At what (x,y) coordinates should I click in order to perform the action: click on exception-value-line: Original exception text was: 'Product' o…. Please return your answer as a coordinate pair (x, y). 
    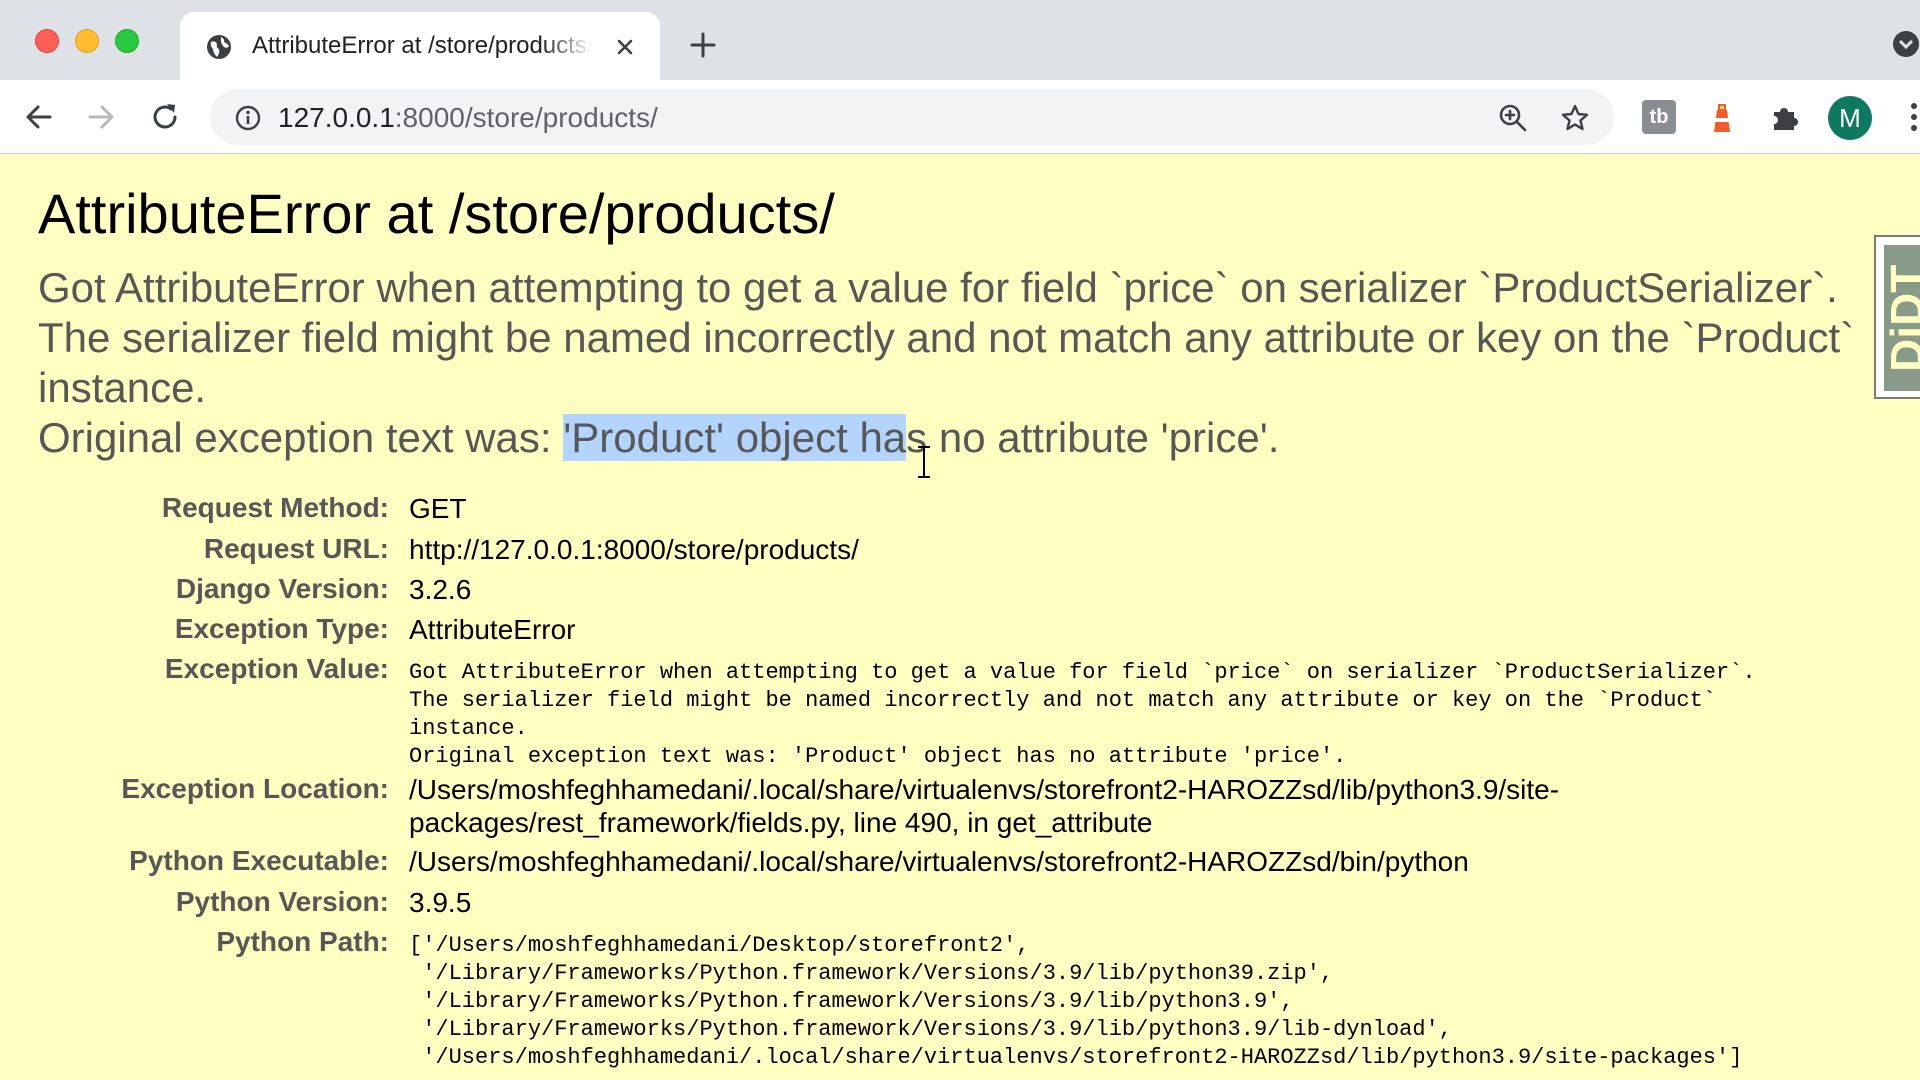
    Looking at the image, I should click on (878, 756).